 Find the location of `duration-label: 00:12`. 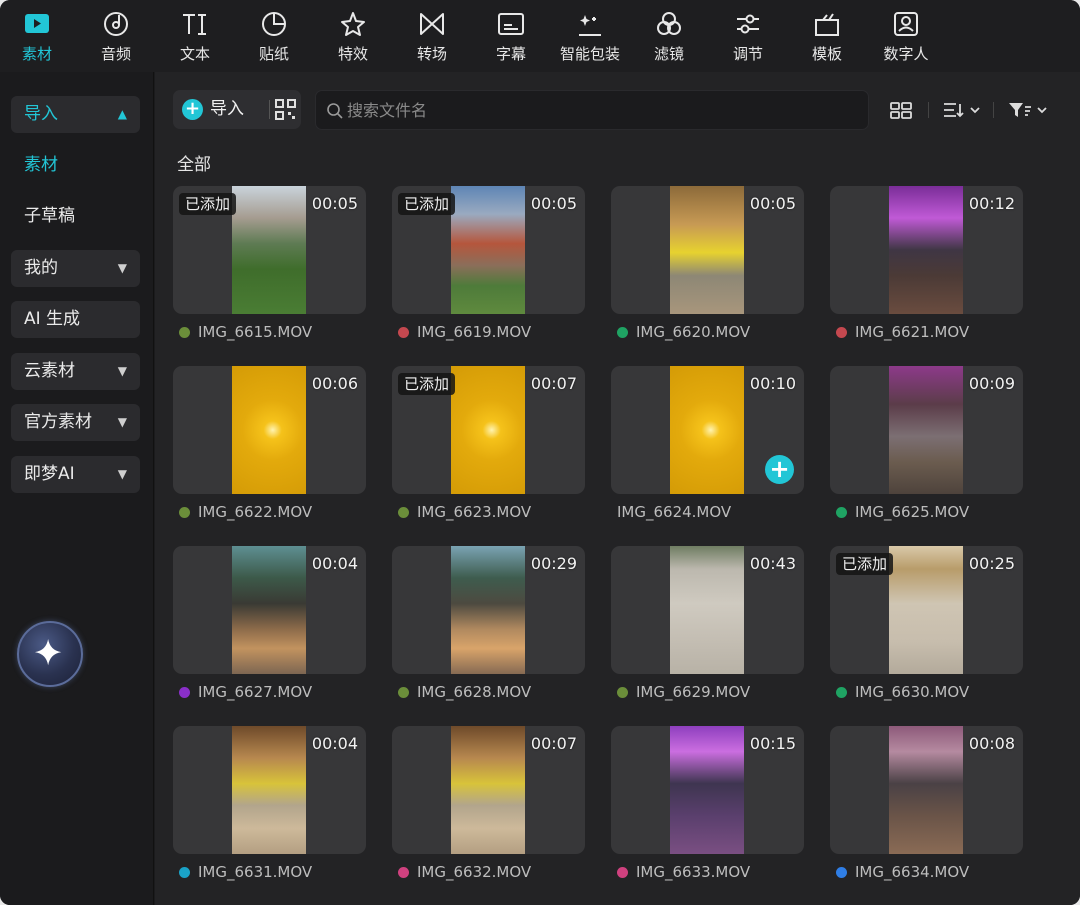

duration-label: 00:12 is located at coordinates (991, 203).